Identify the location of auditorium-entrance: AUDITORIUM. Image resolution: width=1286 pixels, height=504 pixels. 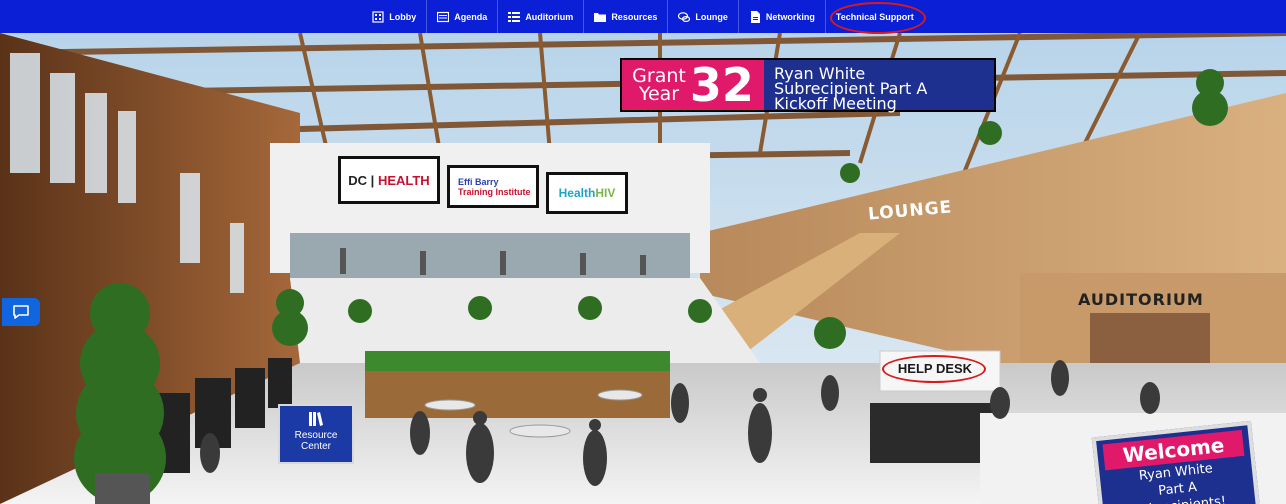
(1141, 299).